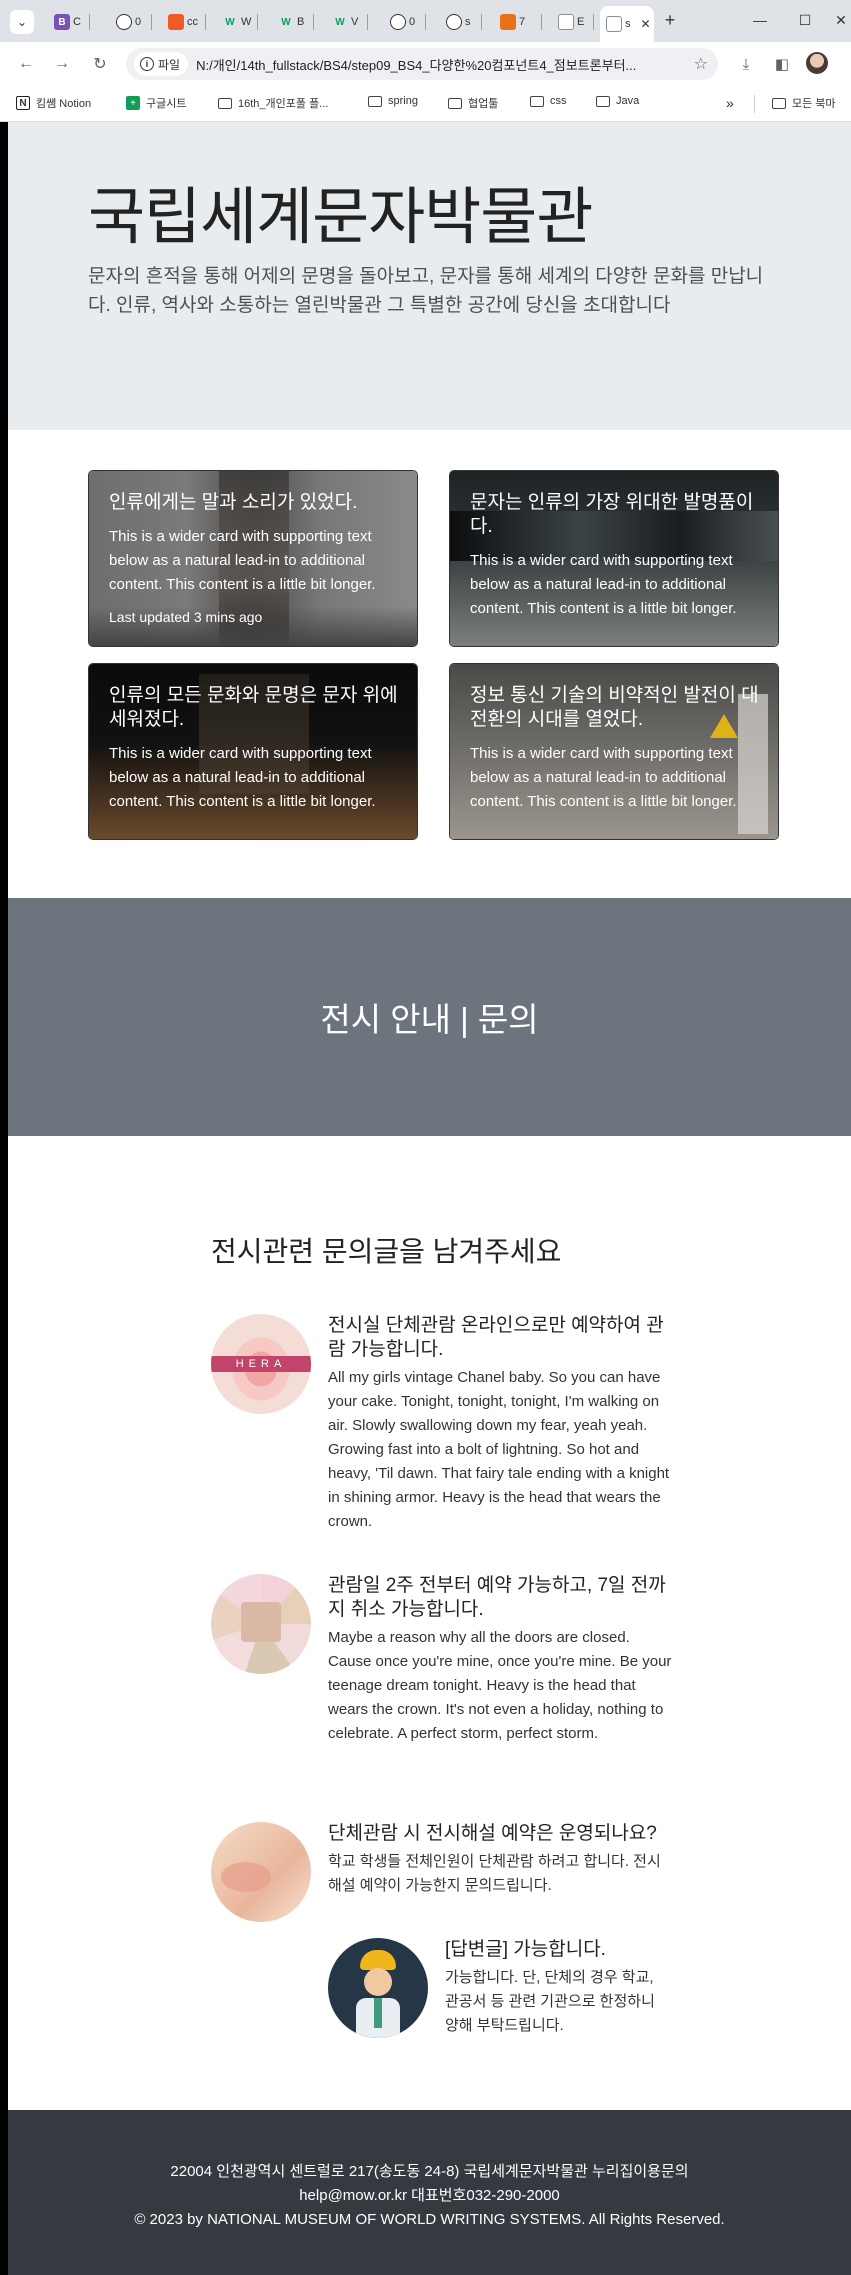 The height and width of the screenshot is (2275, 851). I want to click on media-title: 관람일 2주 전부터 예약 가능하고, 7일 전까지 취소 가능합니다., so click(497, 1597).